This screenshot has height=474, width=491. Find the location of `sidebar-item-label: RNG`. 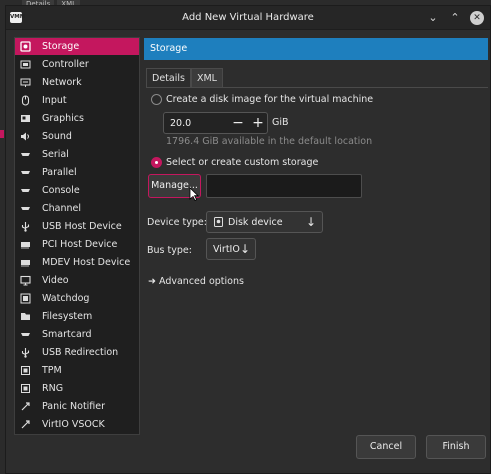

sidebar-item-label: RNG is located at coordinates (53, 388).